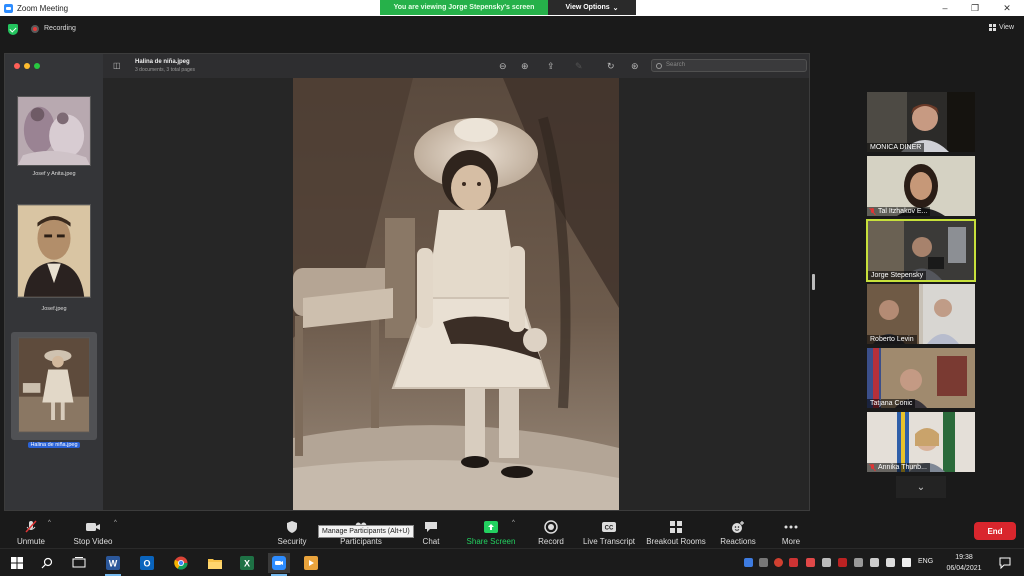  What do you see at coordinates (748, 562) in the screenshot?
I see `tray-bluetooth-icon` at bounding box center [748, 562].